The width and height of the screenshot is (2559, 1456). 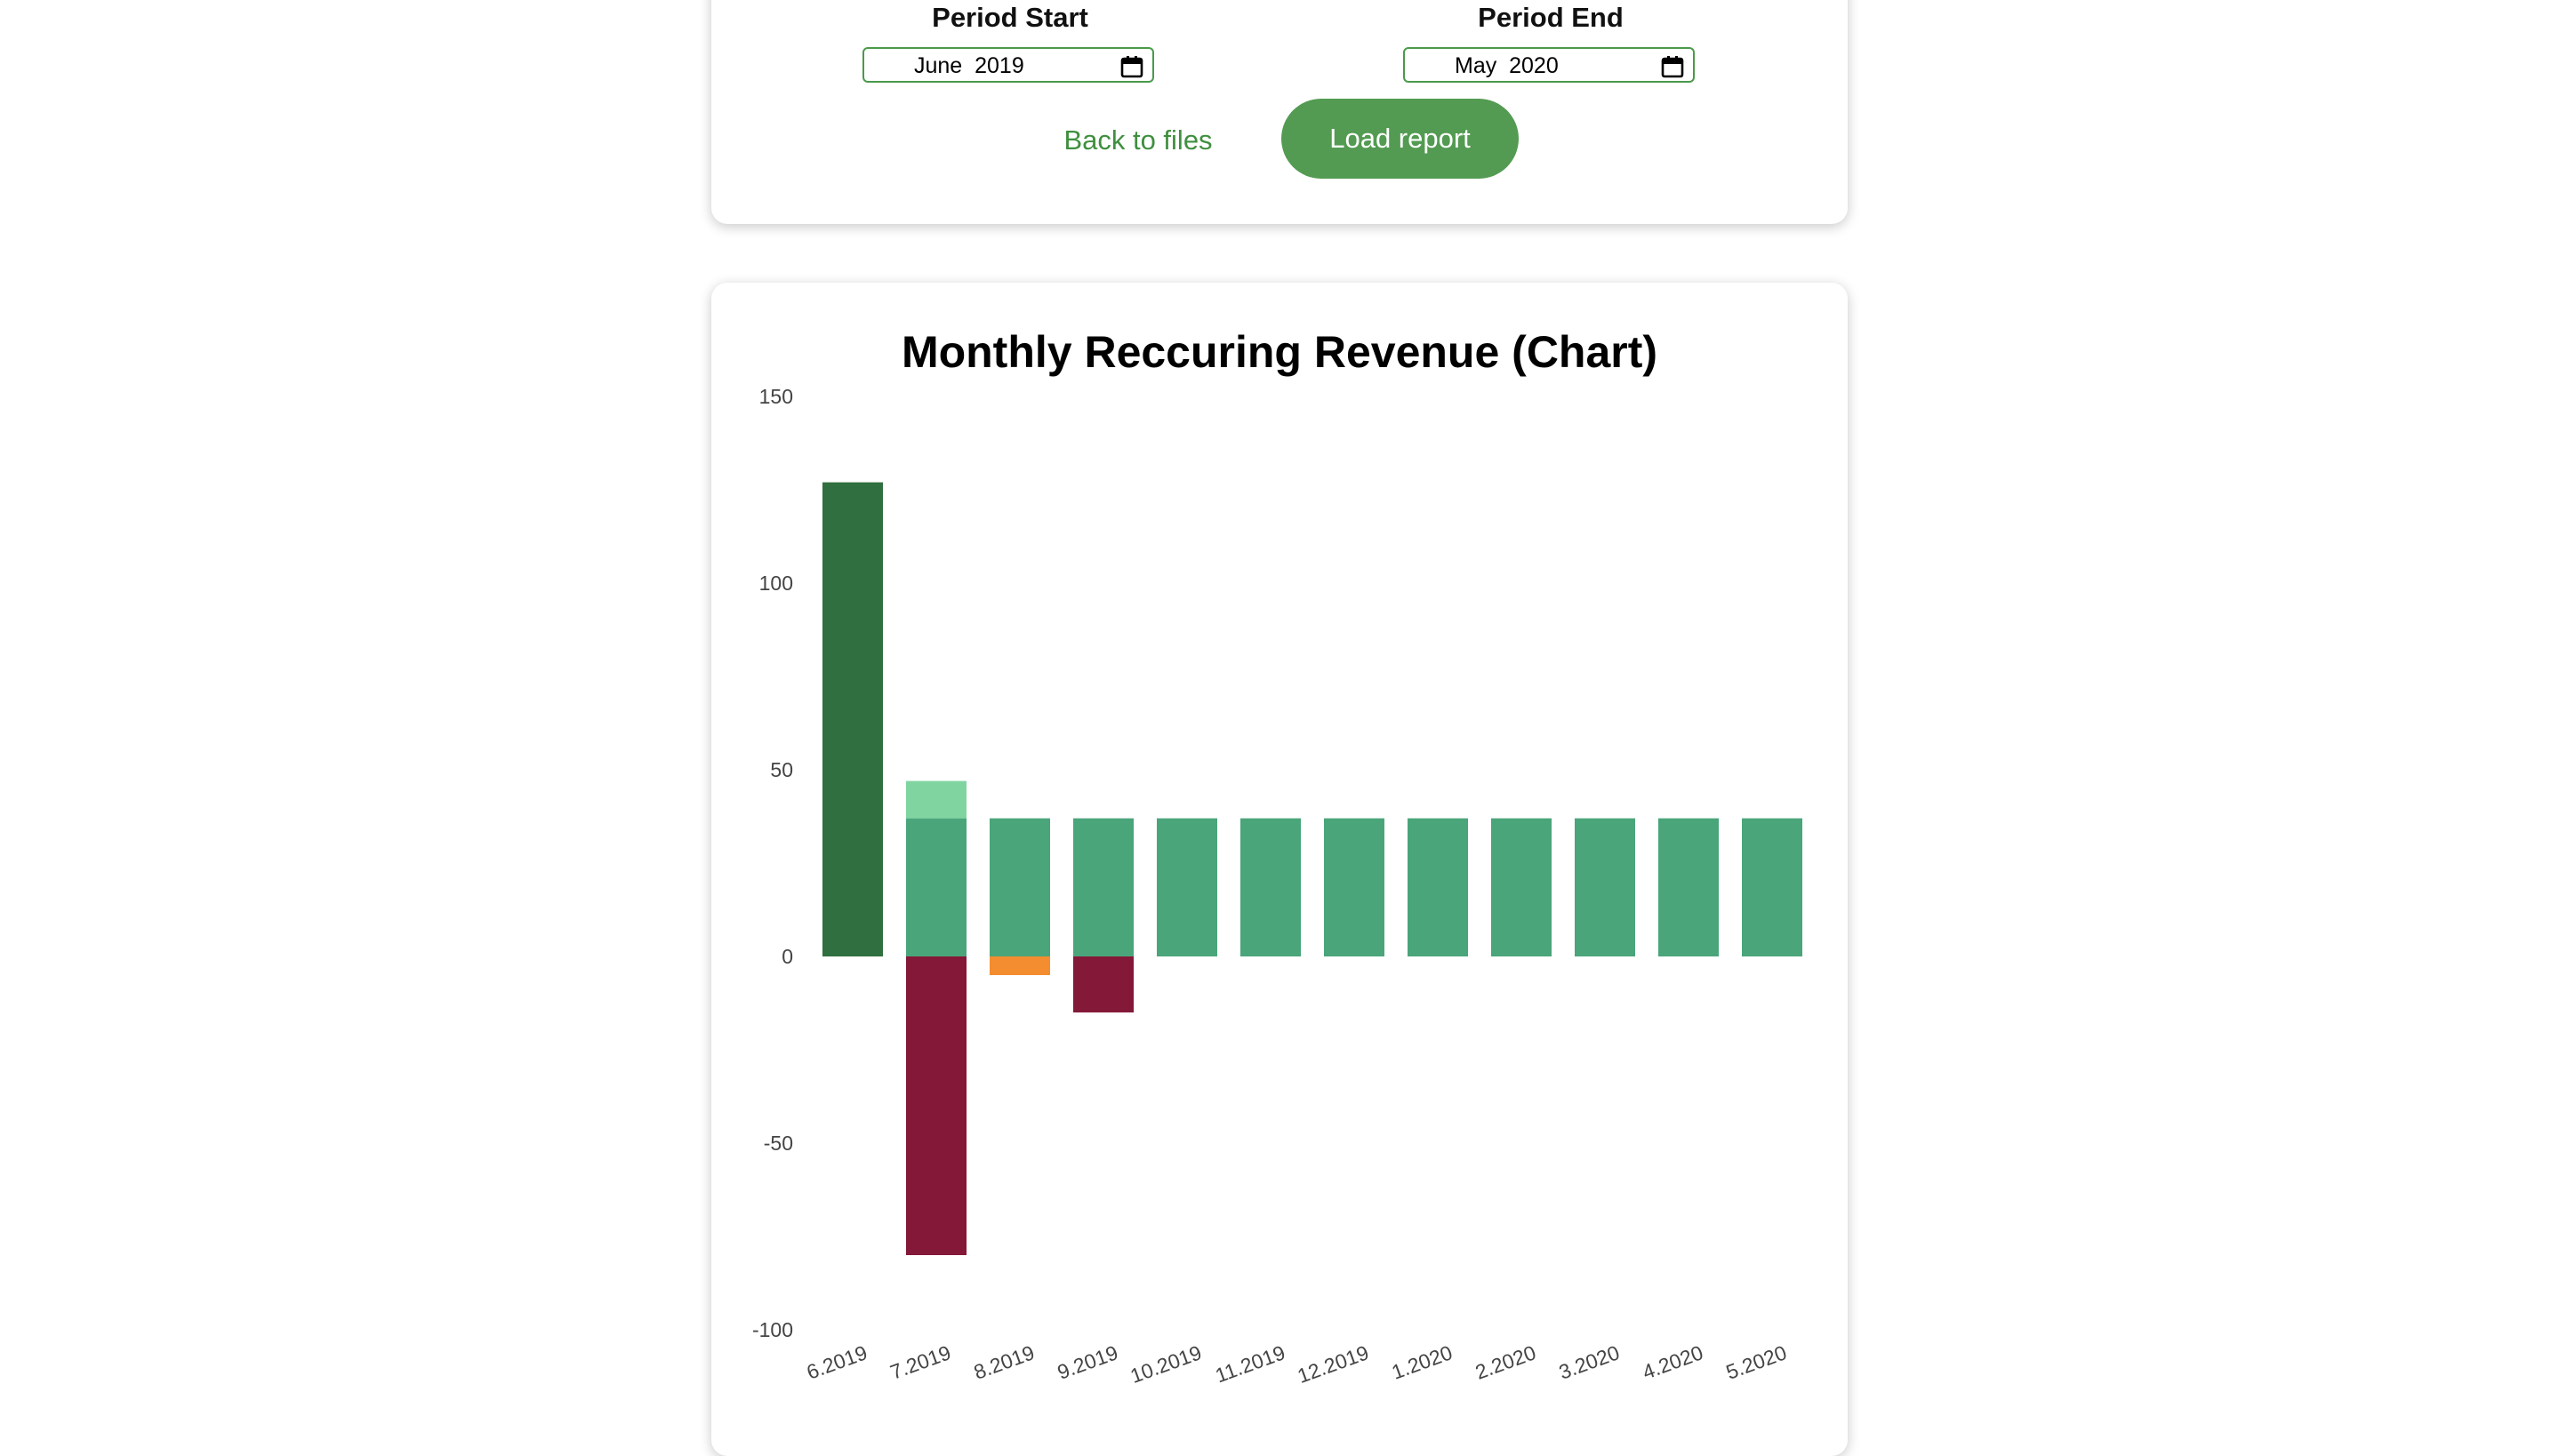 I want to click on period-start-value: June 2019, so click(x=969, y=65).